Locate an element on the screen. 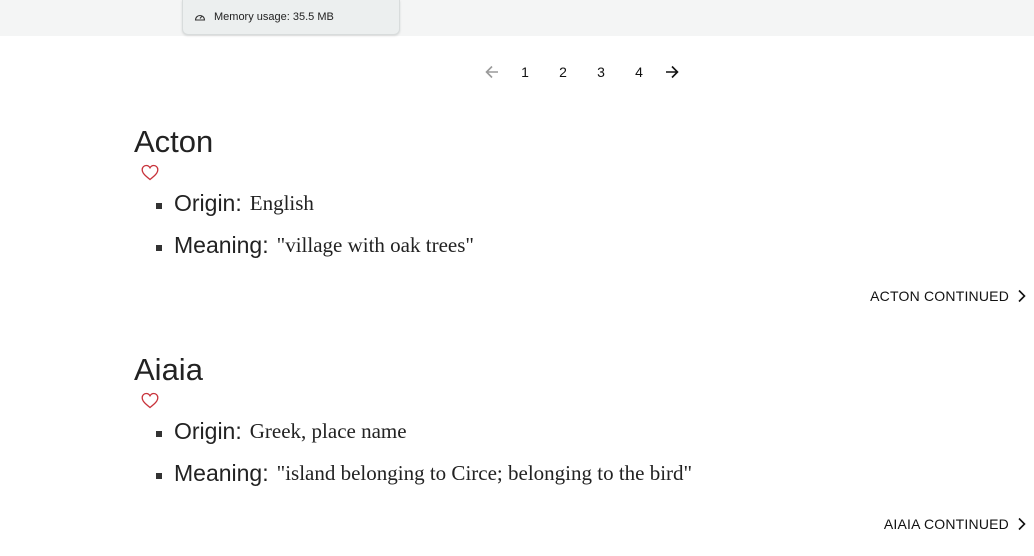  origin-row: Origin: English is located at coordinates (315, 203).